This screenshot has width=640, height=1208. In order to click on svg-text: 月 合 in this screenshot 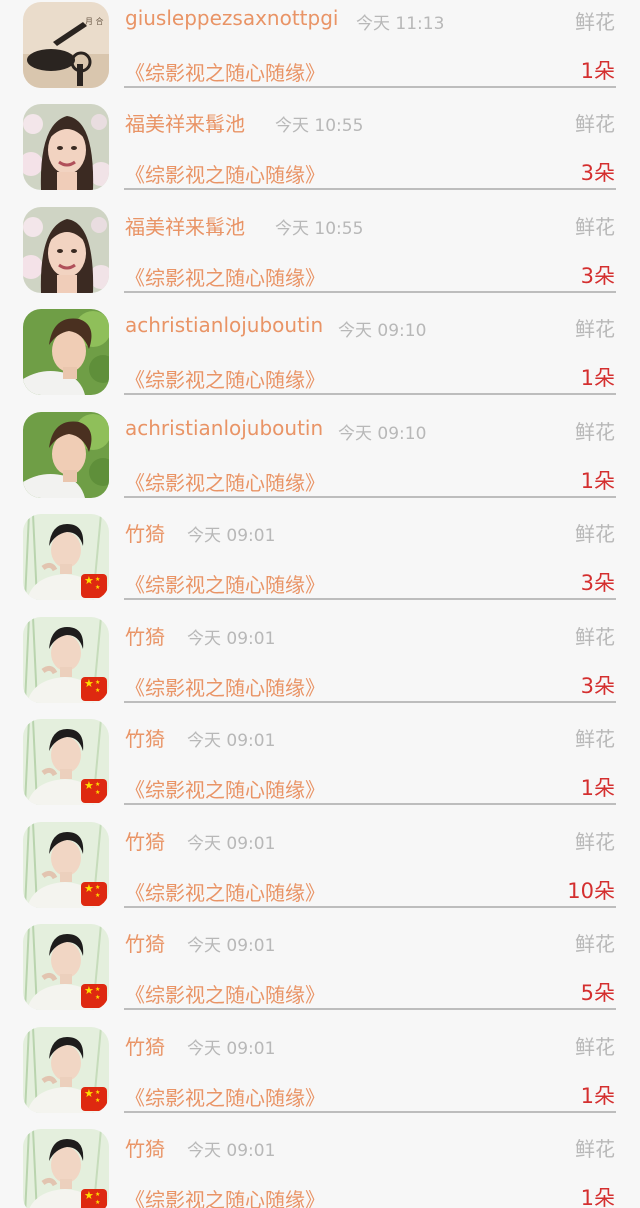, I will do `click(94, 21)`.